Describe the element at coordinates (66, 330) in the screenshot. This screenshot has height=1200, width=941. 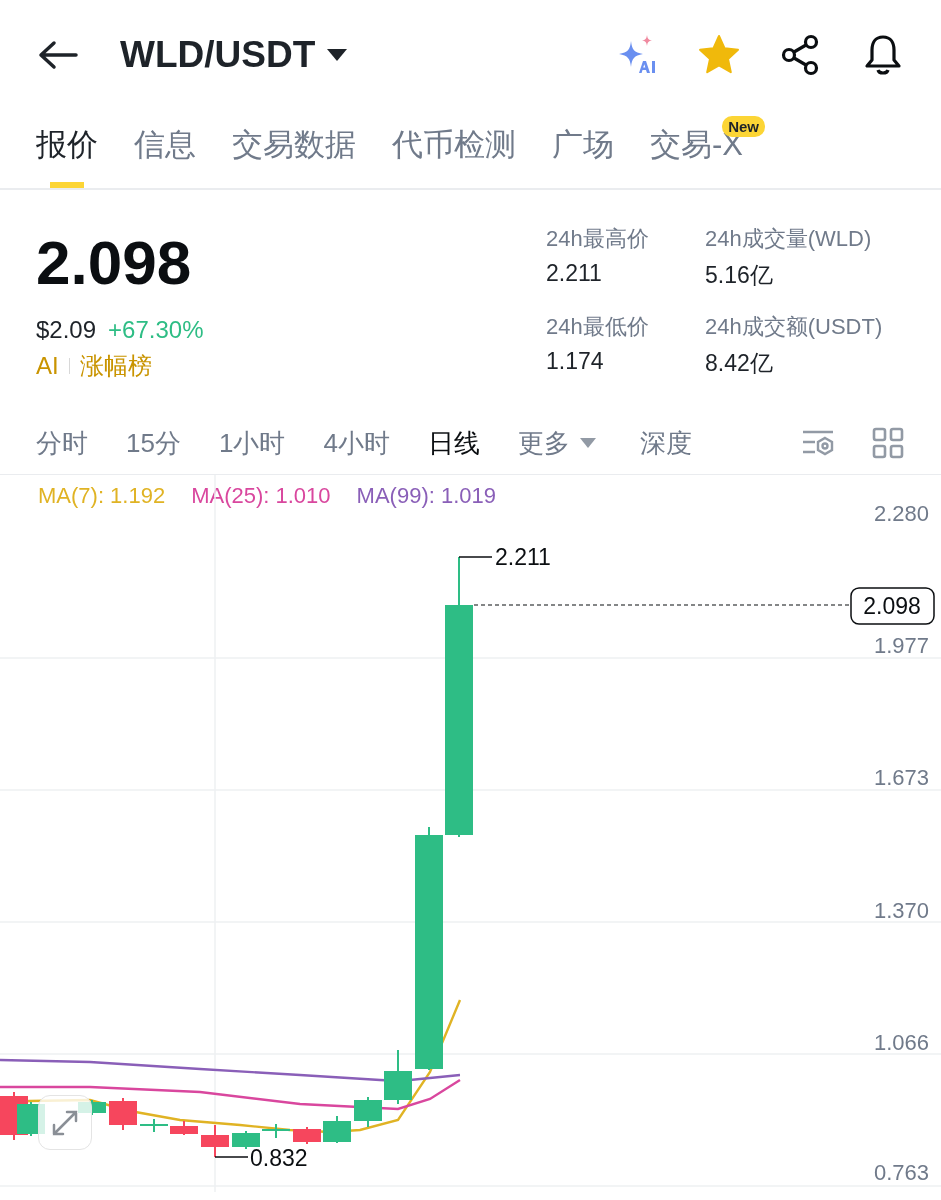
I see `usd-price: $2.09` at that location.